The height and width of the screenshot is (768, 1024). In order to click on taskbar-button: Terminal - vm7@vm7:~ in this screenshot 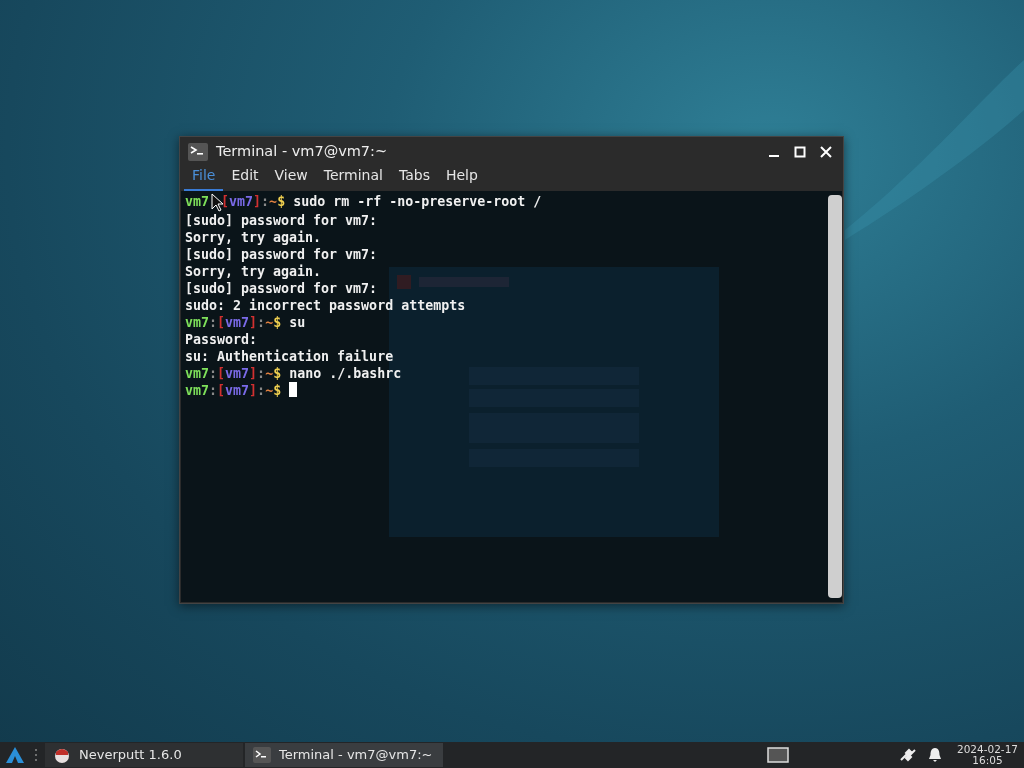, I will do `click(344, 755)`.